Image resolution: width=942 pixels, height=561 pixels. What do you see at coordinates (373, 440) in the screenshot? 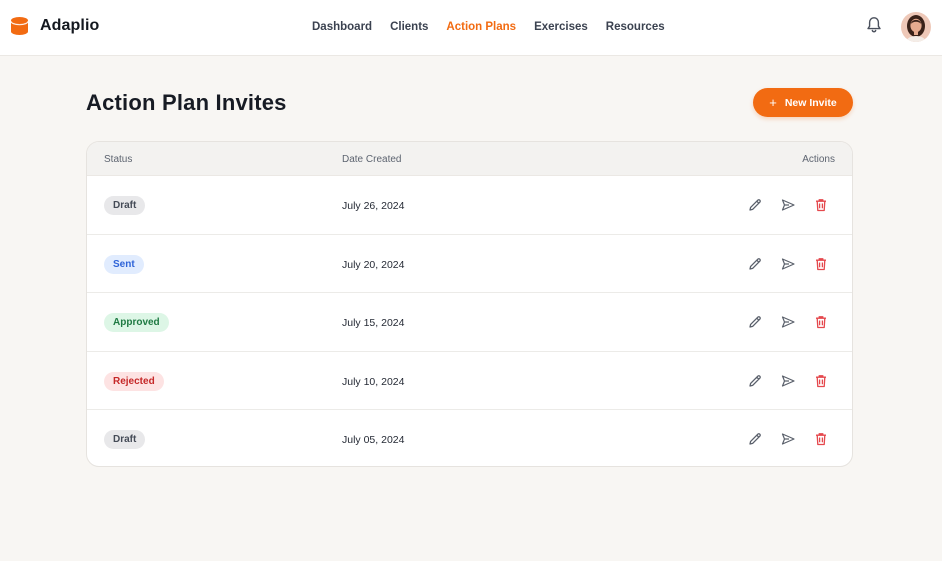
I see `date-created: July 05, 2024` at bounding box center [373, 440].